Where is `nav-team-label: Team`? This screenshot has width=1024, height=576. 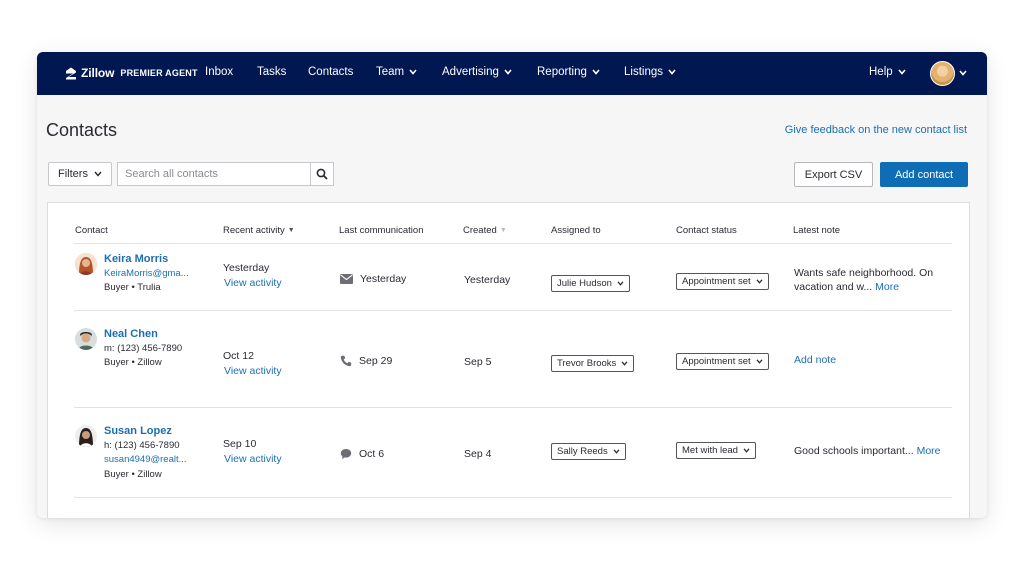
nav-team-label: Team is located at coordinates (390, 72).